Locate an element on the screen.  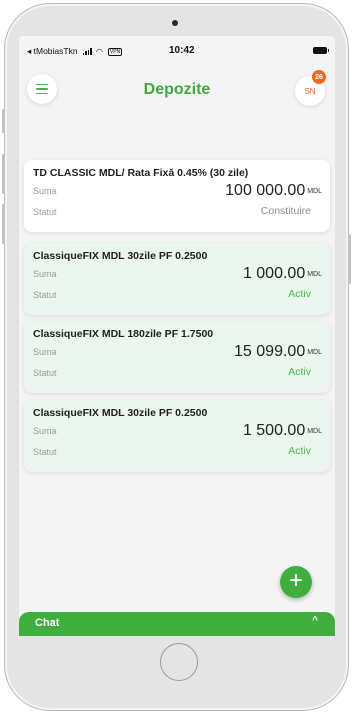
phone-volume-up-button is located at coordinates (3, 174).